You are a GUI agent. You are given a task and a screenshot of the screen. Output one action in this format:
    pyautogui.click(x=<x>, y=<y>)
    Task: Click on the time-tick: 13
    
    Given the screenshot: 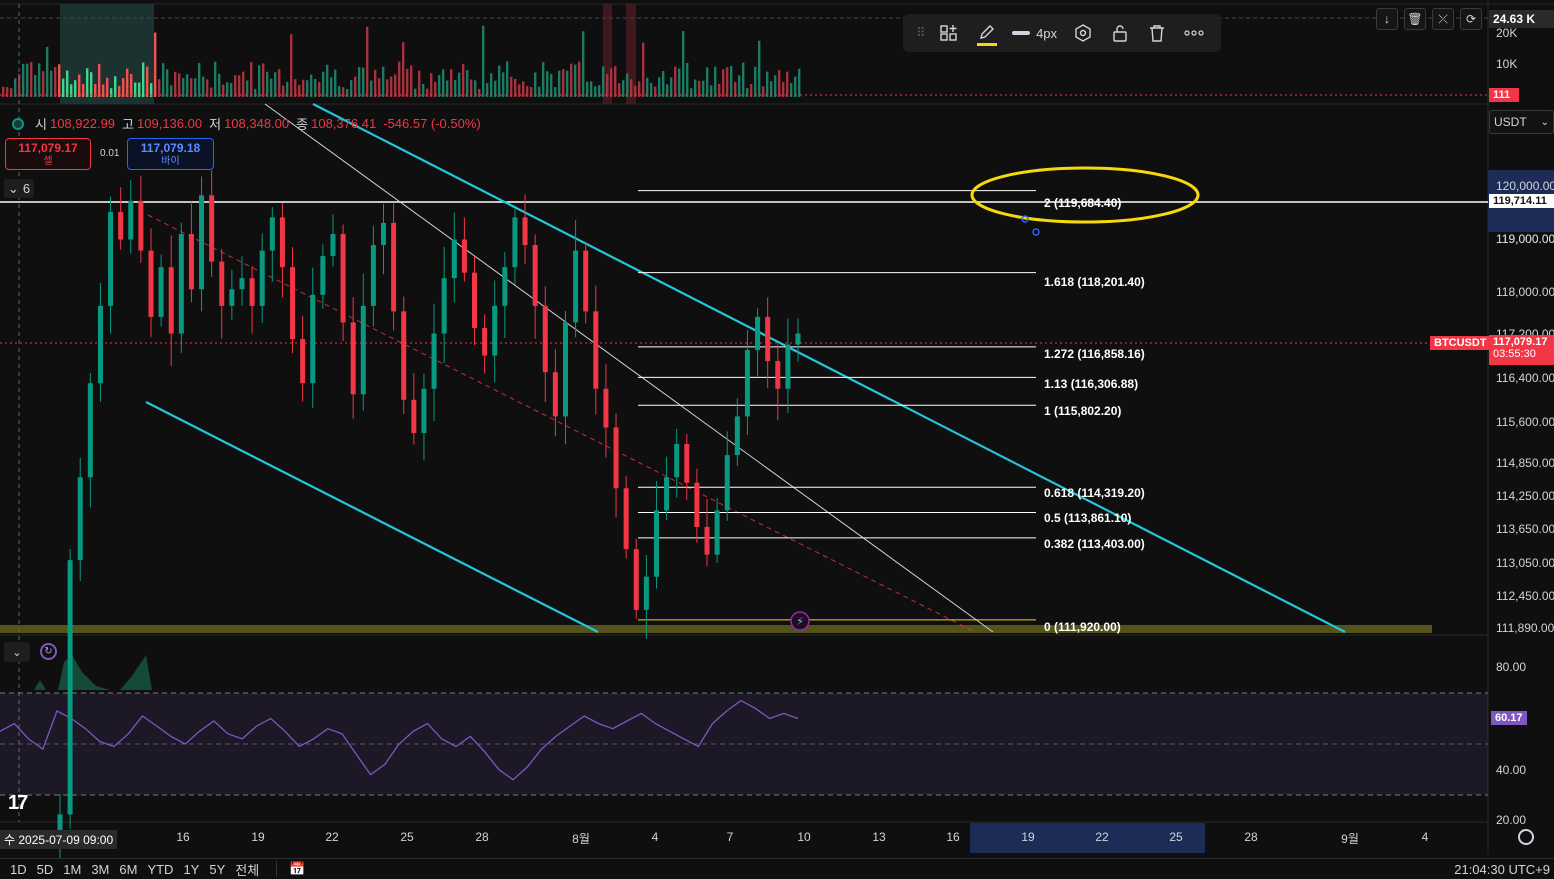 What is the action you would take?
    pyautogui.click(x=879, y=837)
    